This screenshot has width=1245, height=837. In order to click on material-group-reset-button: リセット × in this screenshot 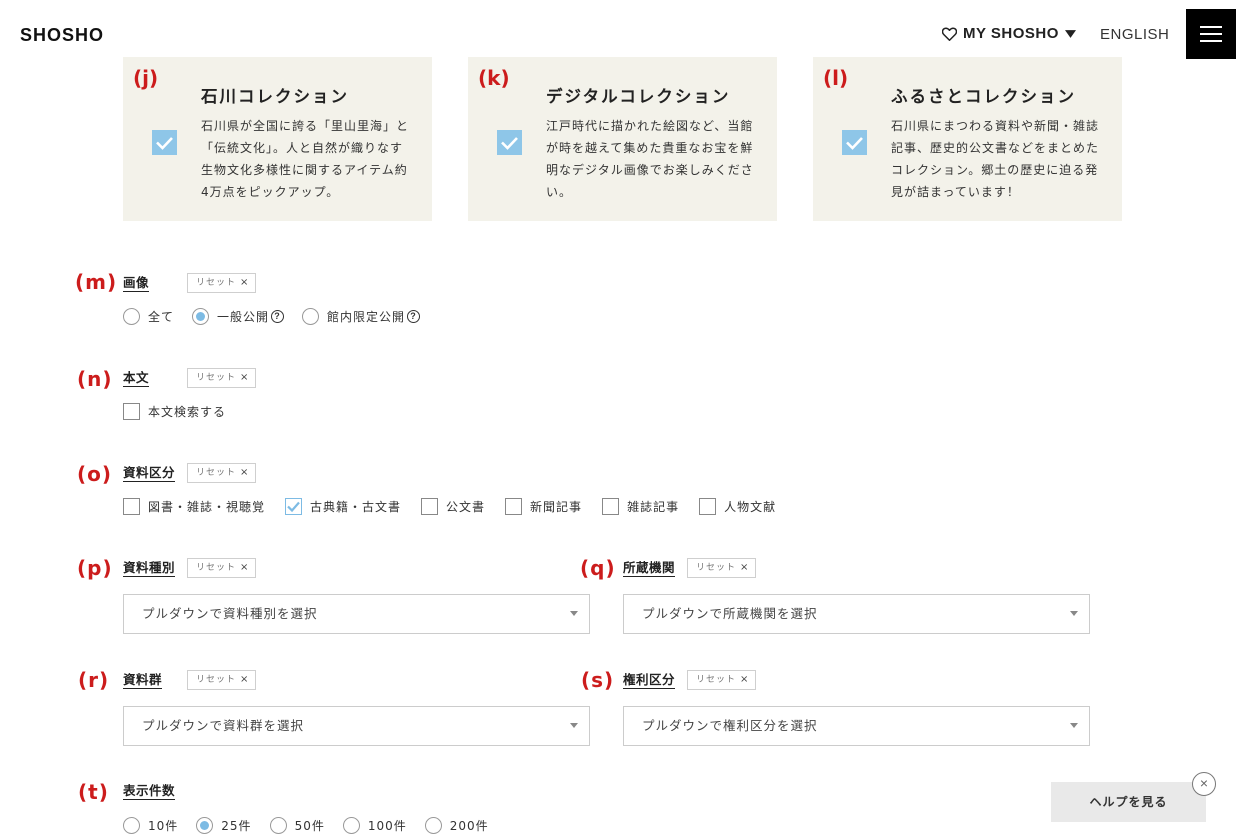, I will do `click(222, 680)`.